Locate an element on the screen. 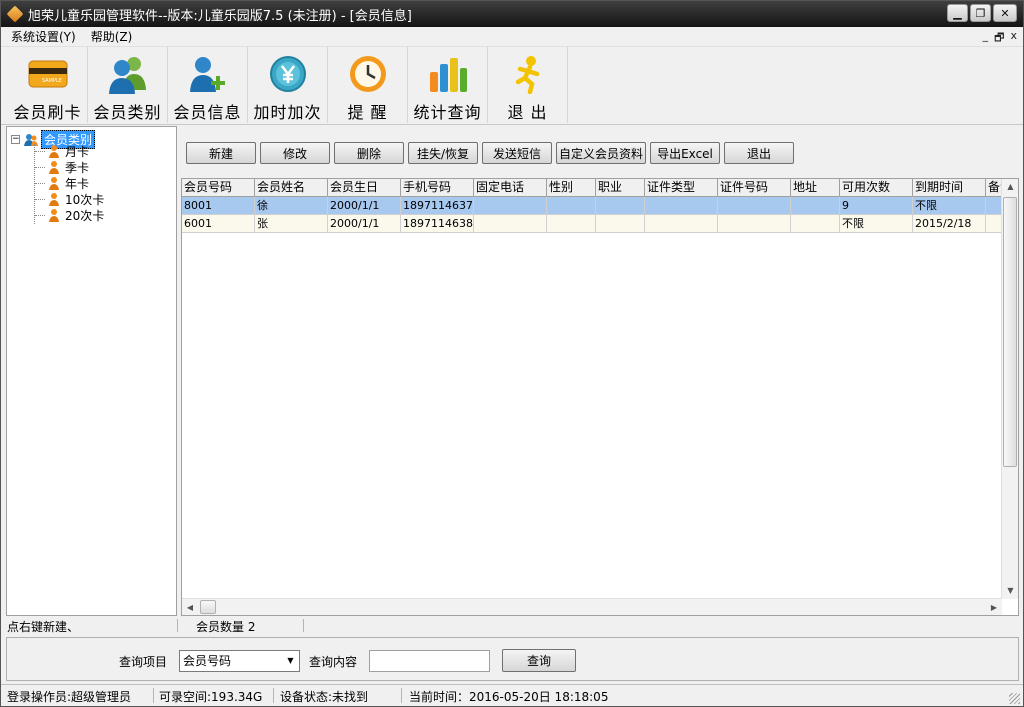 The image size is (1024, 707). column-header: 证件号码 is located at coordinates (754, 187).